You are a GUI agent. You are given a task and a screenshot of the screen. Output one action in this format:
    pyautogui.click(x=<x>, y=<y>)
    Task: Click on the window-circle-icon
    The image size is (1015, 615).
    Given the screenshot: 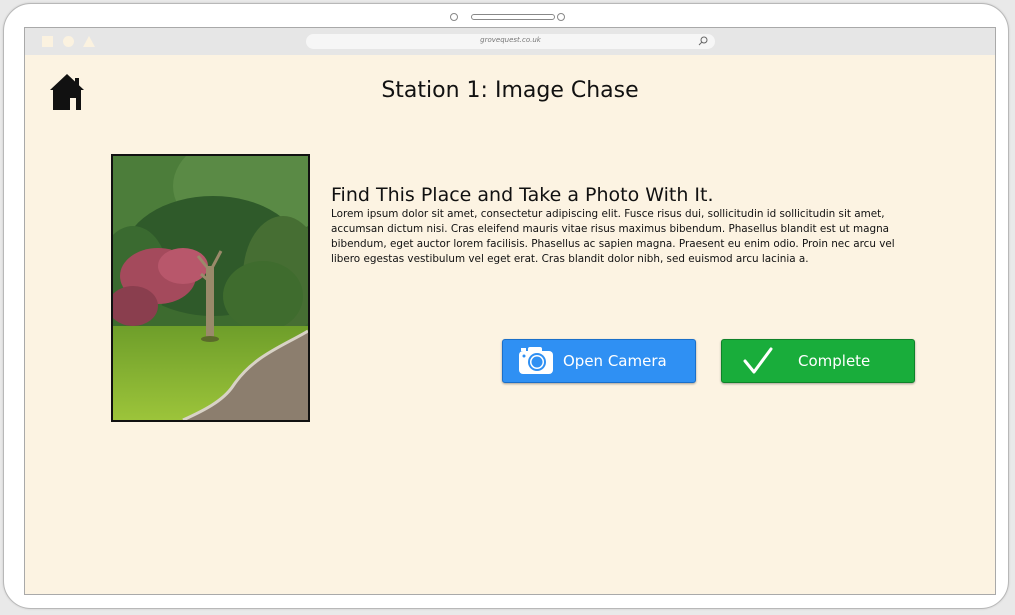 What is the action you would take?
    pyautogui.click(x=68, y=41)
    